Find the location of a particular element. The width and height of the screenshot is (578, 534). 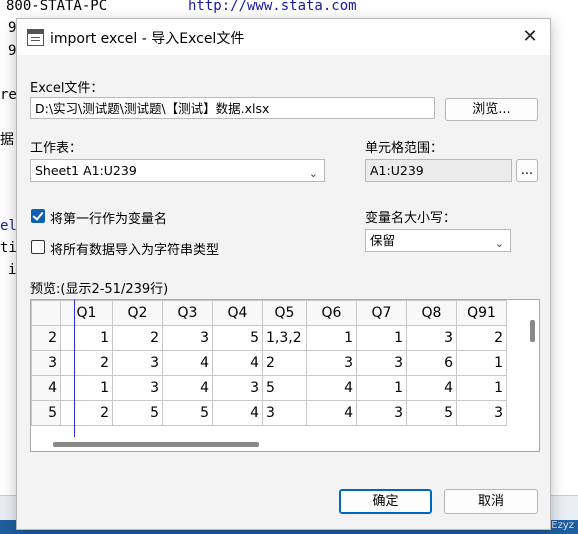

vertical-scrollbar is located at coordinates (531, 375).